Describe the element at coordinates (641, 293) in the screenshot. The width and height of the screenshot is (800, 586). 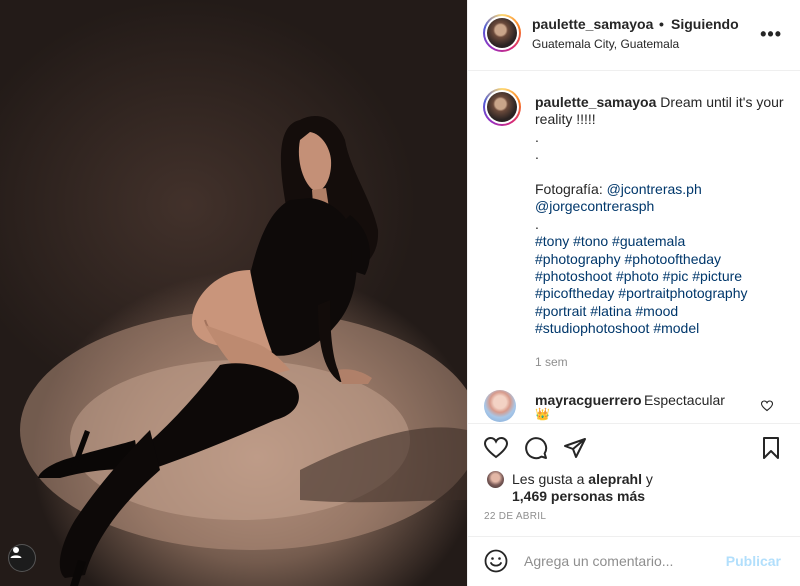
I see `hashtags-line: #picoftheday #portraitphotography` at that location.